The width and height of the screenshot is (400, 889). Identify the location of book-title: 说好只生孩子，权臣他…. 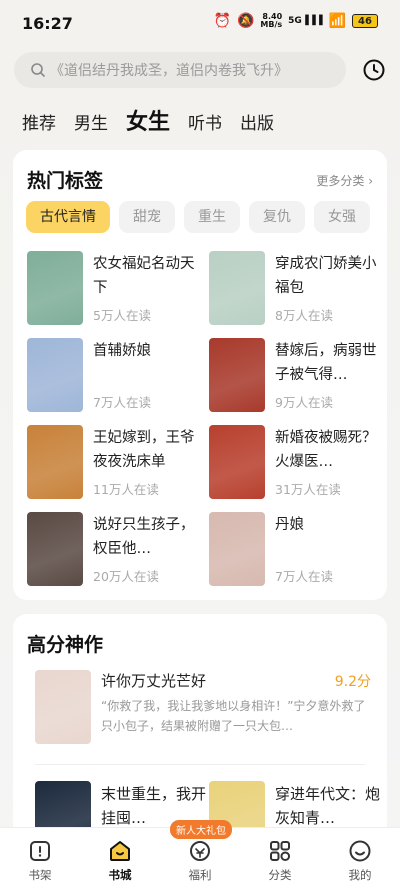
(144, 537).